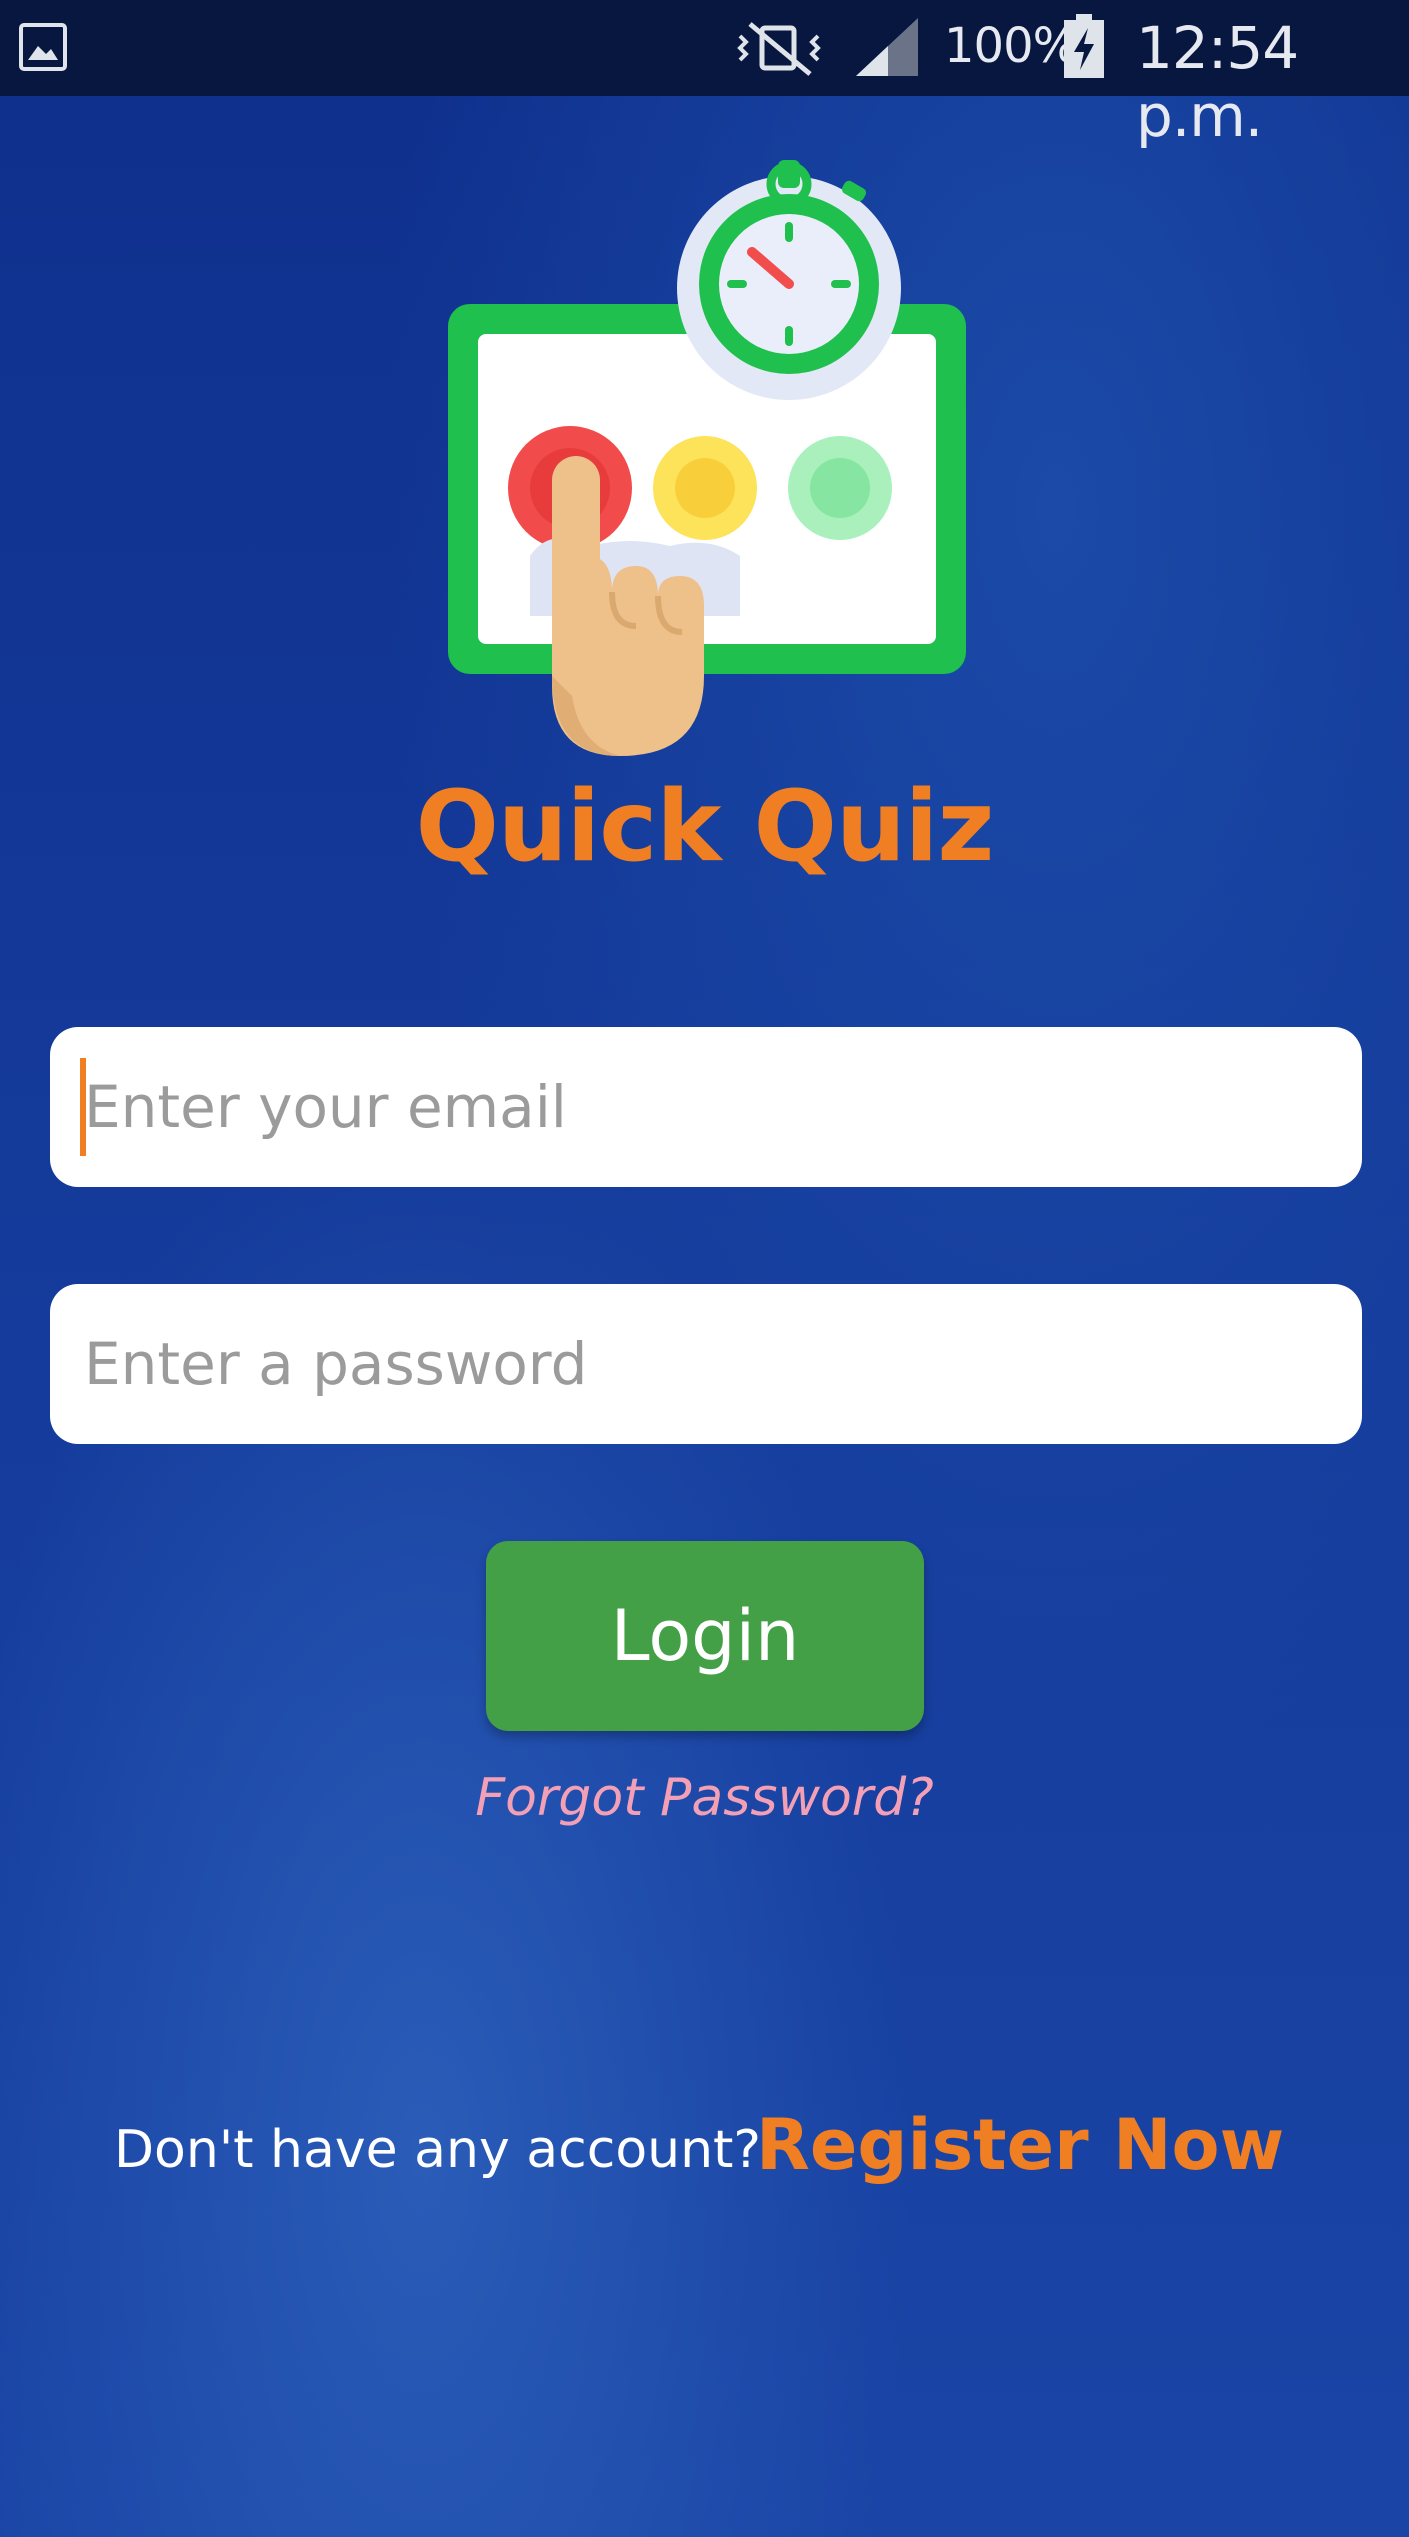 The width and height of the screenshot is (1409, 2537). Describe the element at coordinates (705, 827) in the screenshot. I see `app-title: Quick Quiz` at that location.